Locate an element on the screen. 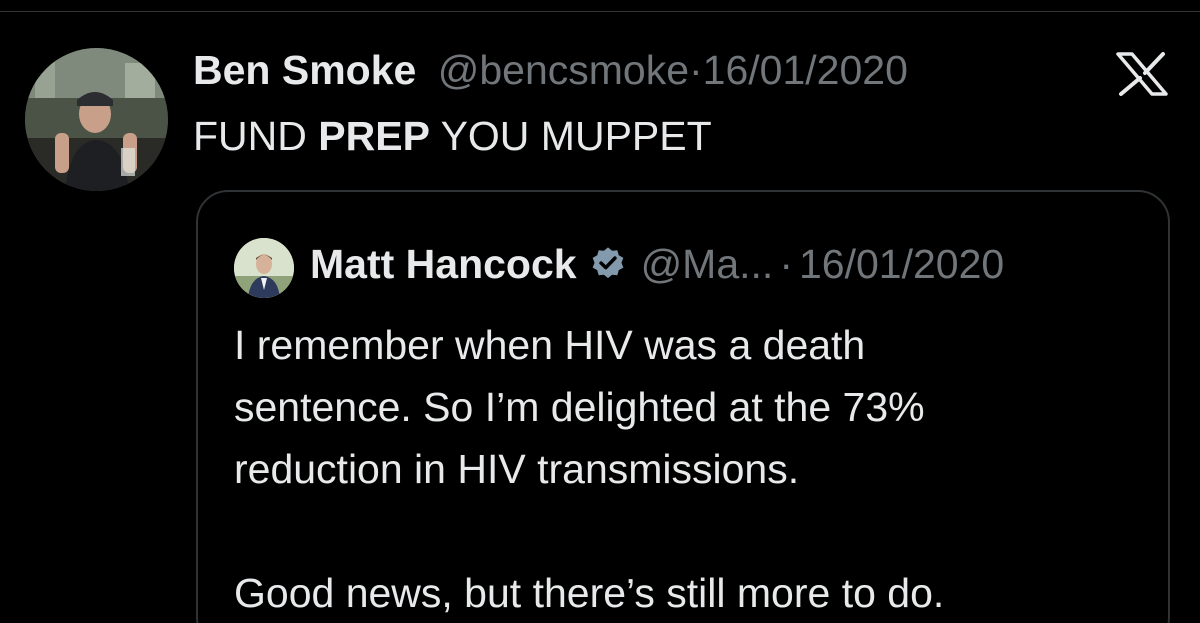 This screenshot has height=623, width=1200. quoted-text-line: reduction in HIV transmissions. is located at coordinates (517, 469).